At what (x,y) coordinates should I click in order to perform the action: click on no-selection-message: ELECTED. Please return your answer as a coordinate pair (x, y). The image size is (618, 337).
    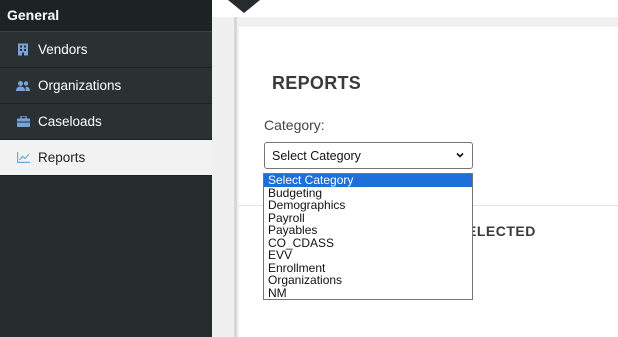
    Looking at the image, I should click on (501, 231).